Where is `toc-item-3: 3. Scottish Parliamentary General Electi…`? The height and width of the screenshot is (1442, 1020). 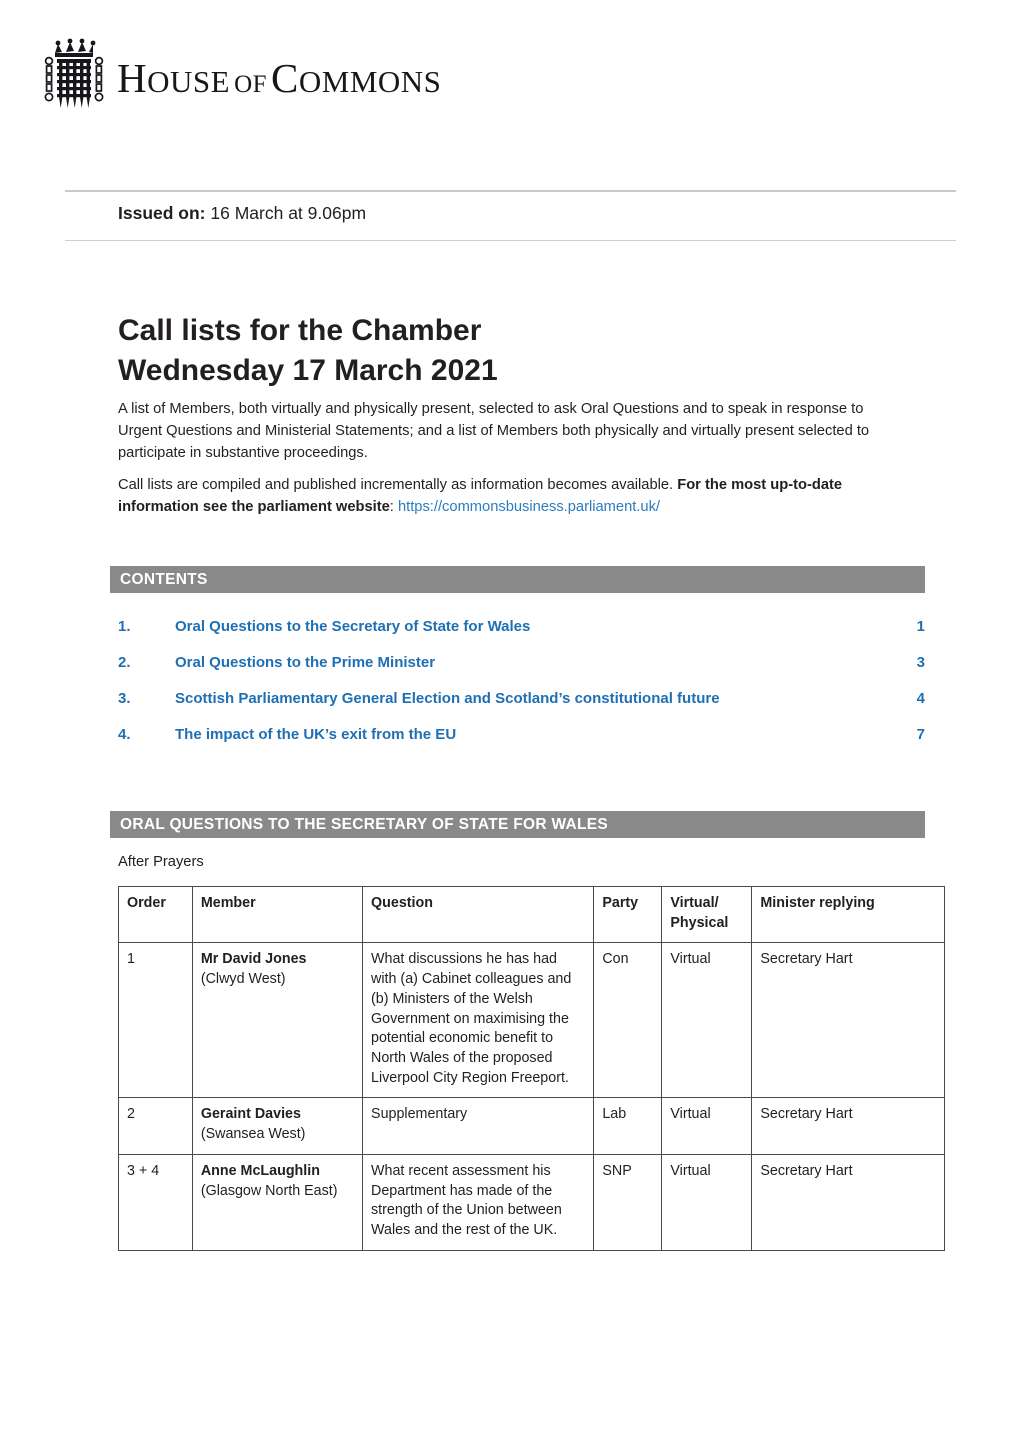 toc-item-3: 3. Scottish Parliamentary General Electi… is located at coordinates (521, 708).